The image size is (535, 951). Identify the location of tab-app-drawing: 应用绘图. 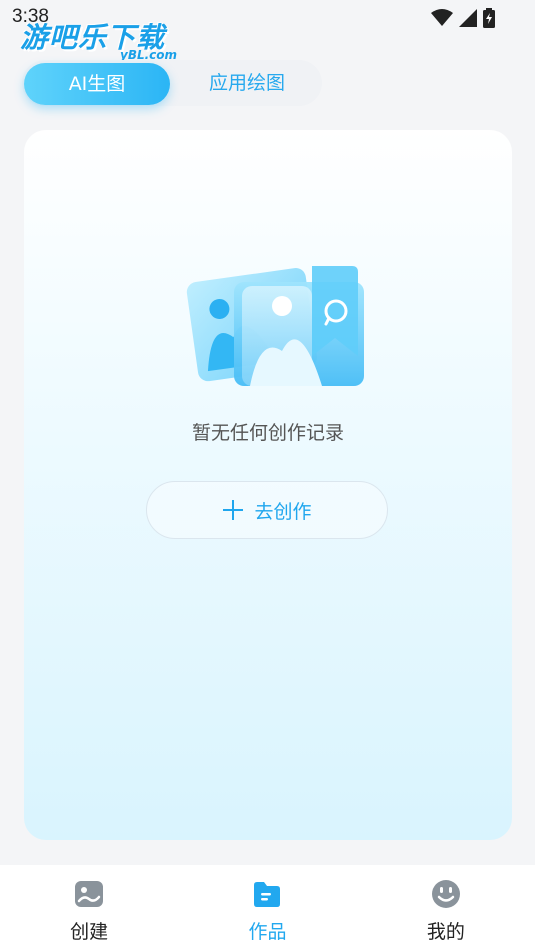
(247, 83).